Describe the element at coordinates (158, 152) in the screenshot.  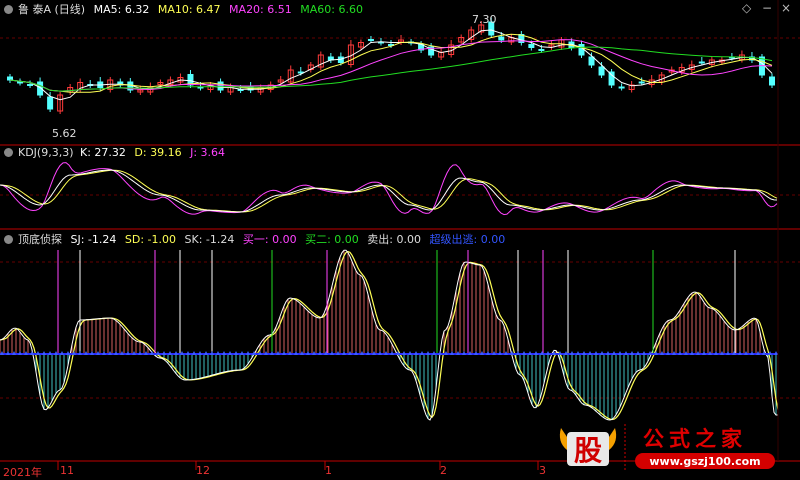
I see `kdj-d: D: 39.16` at that location.